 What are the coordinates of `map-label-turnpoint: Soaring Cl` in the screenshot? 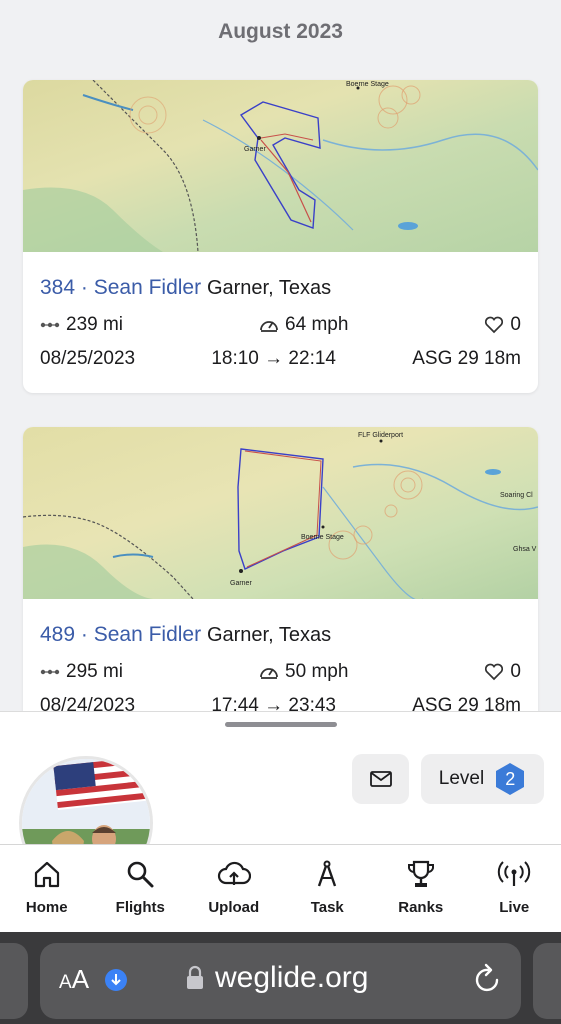 It's located at (516, 495).